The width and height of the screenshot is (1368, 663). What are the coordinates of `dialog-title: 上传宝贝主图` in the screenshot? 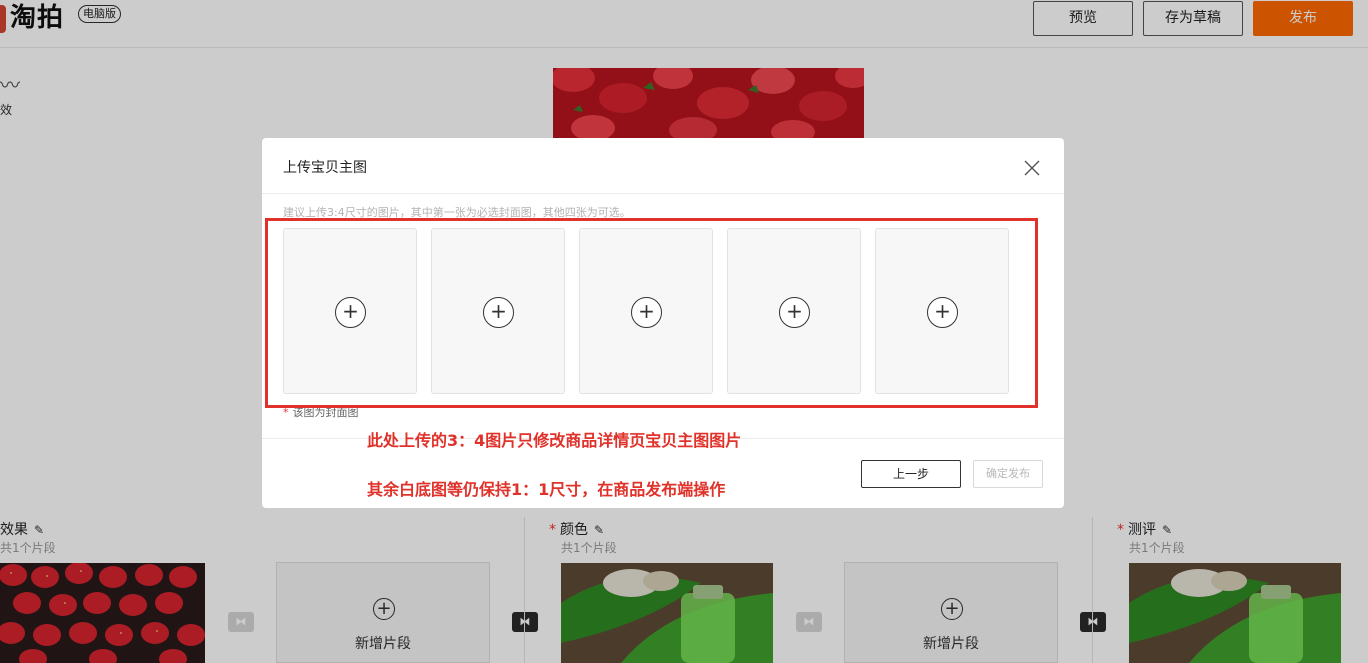 It's located at (325, 168).